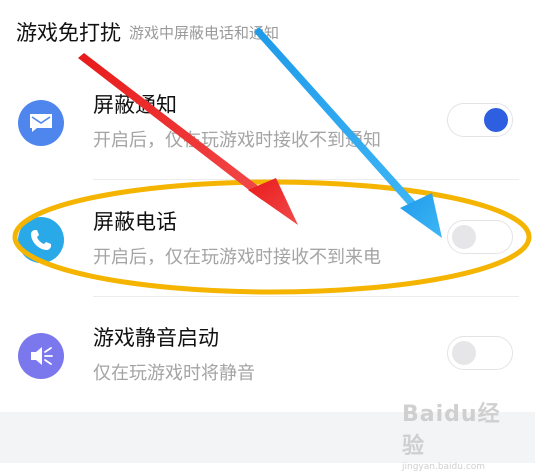 This screenshot has width=535, height=472. I want to click on section-header: 游戏免打扰 游戏中屏蔽电话和通知, so click(147, 32).